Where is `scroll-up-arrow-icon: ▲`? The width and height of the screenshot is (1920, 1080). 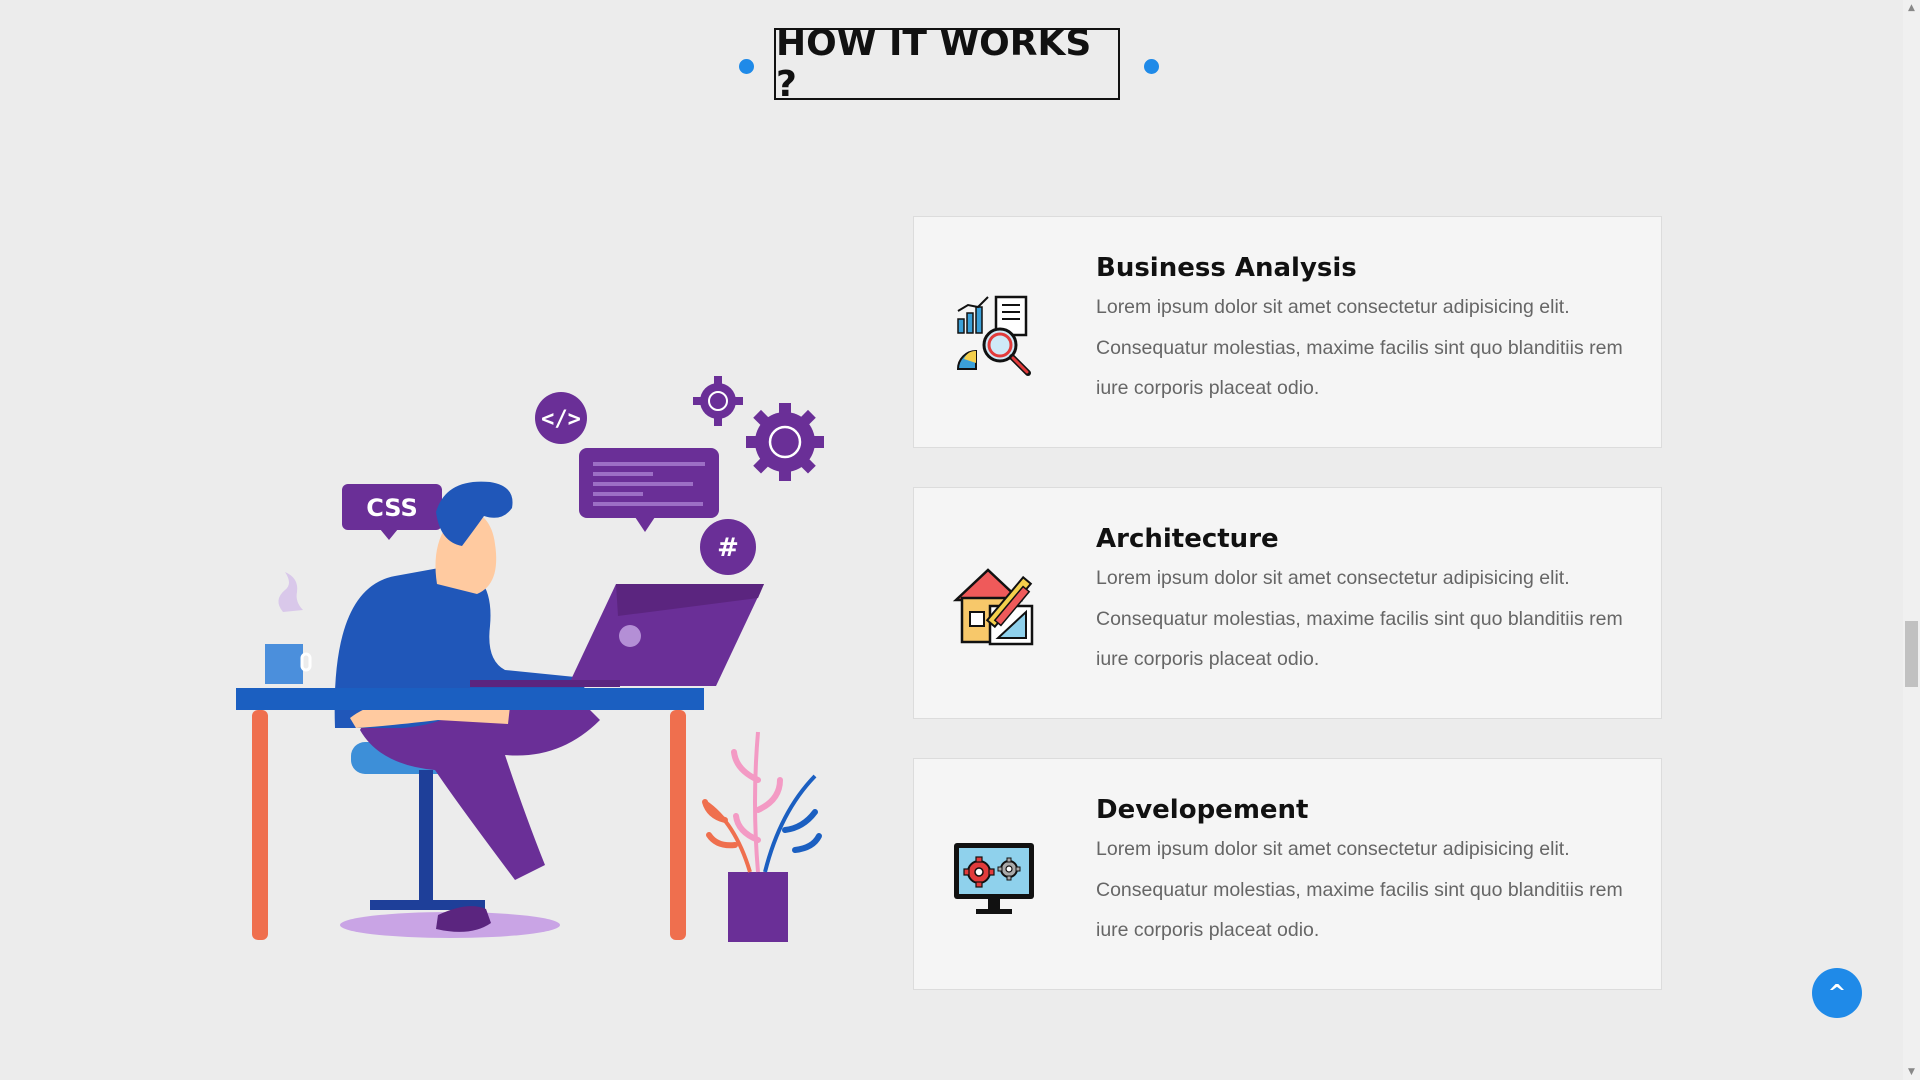 scroll-up-arrow-icon: ▲ is located at coordinates (1911, 8).